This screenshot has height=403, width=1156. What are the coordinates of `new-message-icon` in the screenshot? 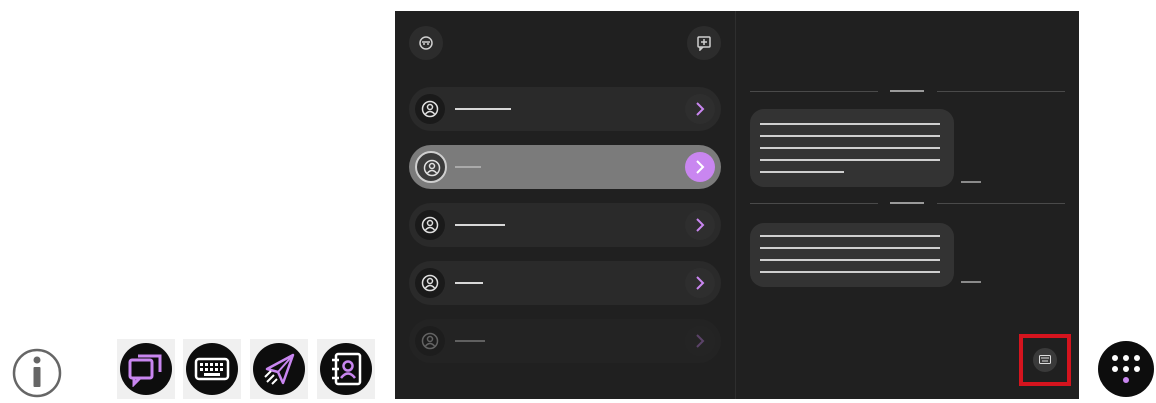 It's located at (704, 43).